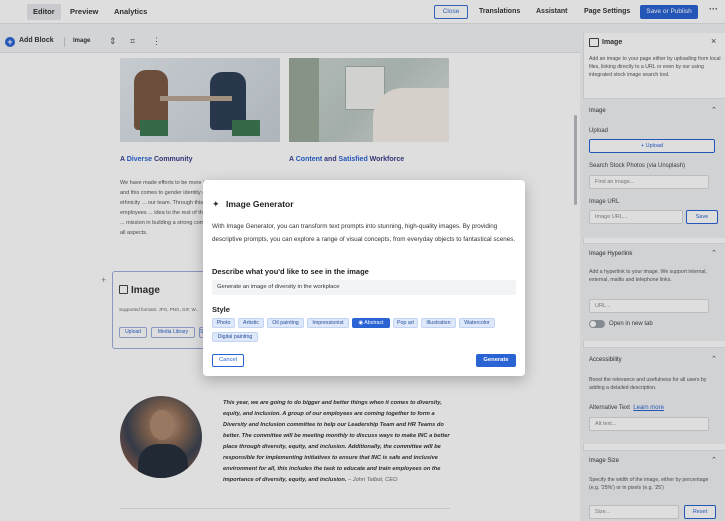 This screenshot has height=521, width=725. What do you see at coordinates (371, 323) in the screenshot?
I see `style-chip-abstract: ◉ Abstract` at bounding box center [371, 323].